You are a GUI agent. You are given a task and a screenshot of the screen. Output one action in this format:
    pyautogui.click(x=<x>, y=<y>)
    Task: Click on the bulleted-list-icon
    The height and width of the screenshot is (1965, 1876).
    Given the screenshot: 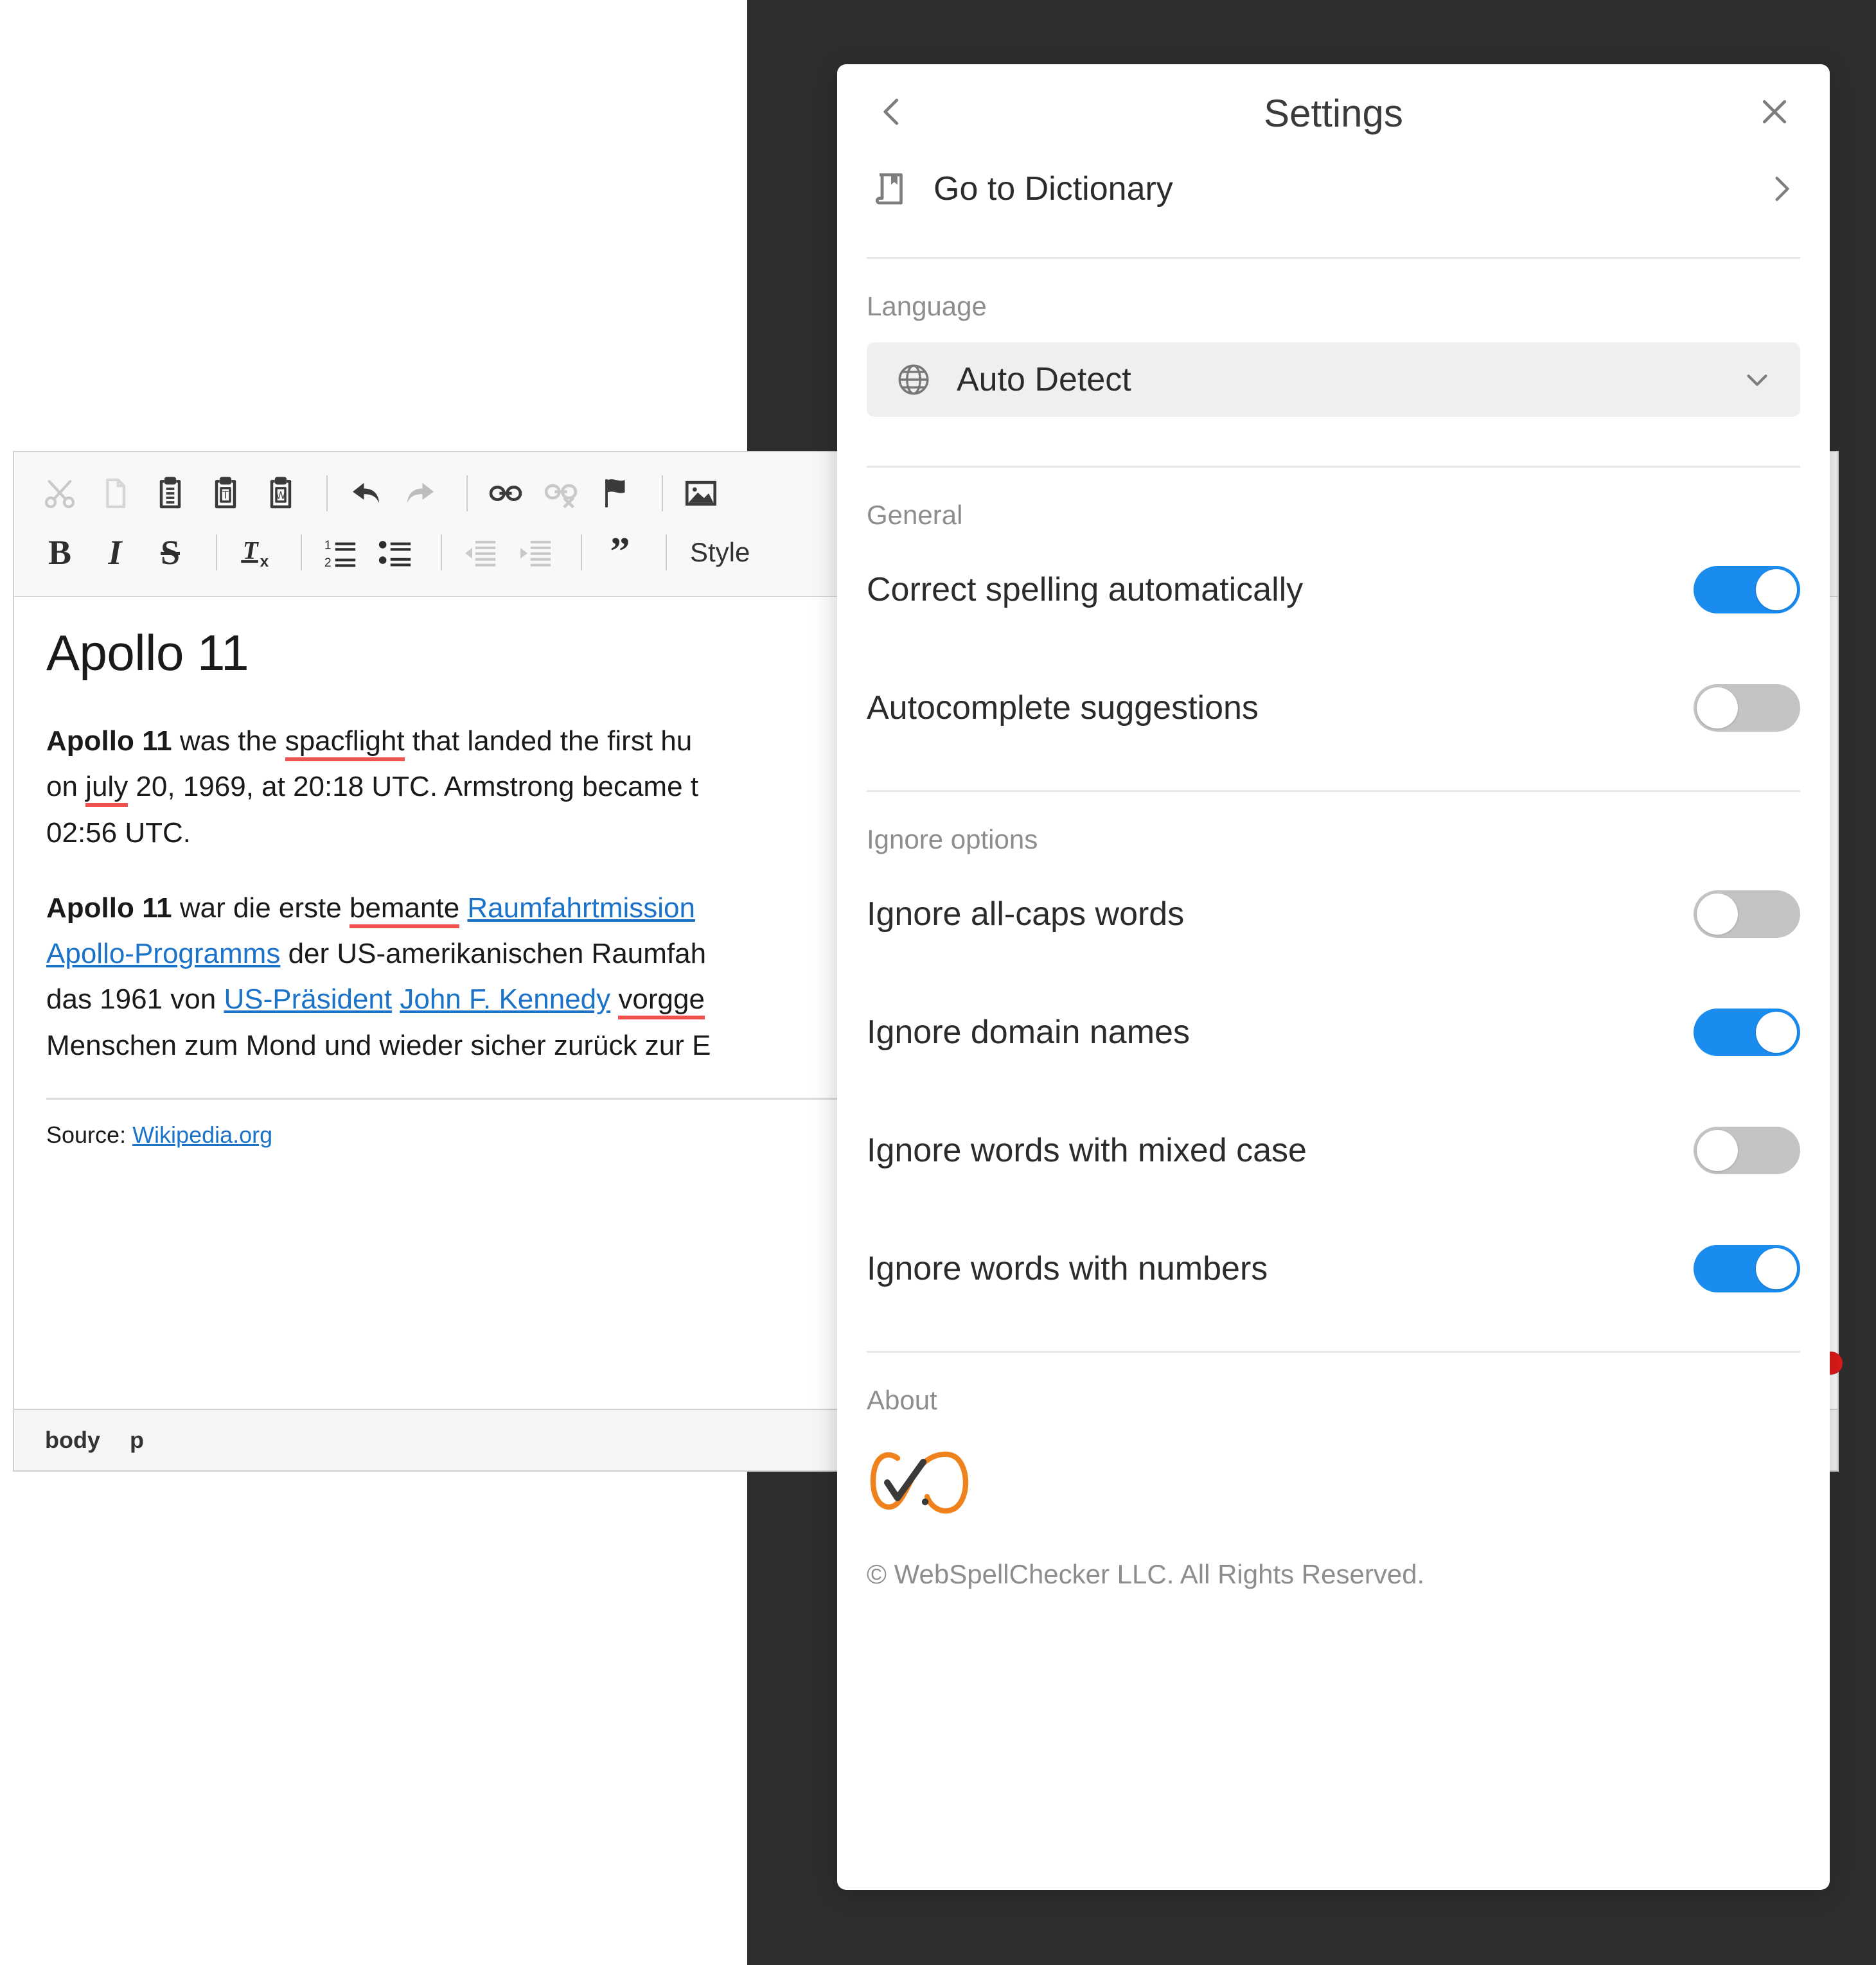 What is the action you would take?
    pyautogui.click(x=395, y=552)
    